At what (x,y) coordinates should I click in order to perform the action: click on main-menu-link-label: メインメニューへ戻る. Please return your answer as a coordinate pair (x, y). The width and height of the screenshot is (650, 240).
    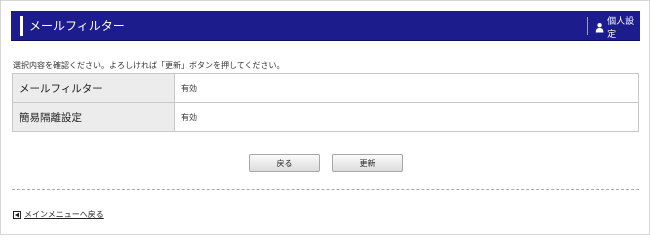
    Looking at the image, I should click on (64, 214).